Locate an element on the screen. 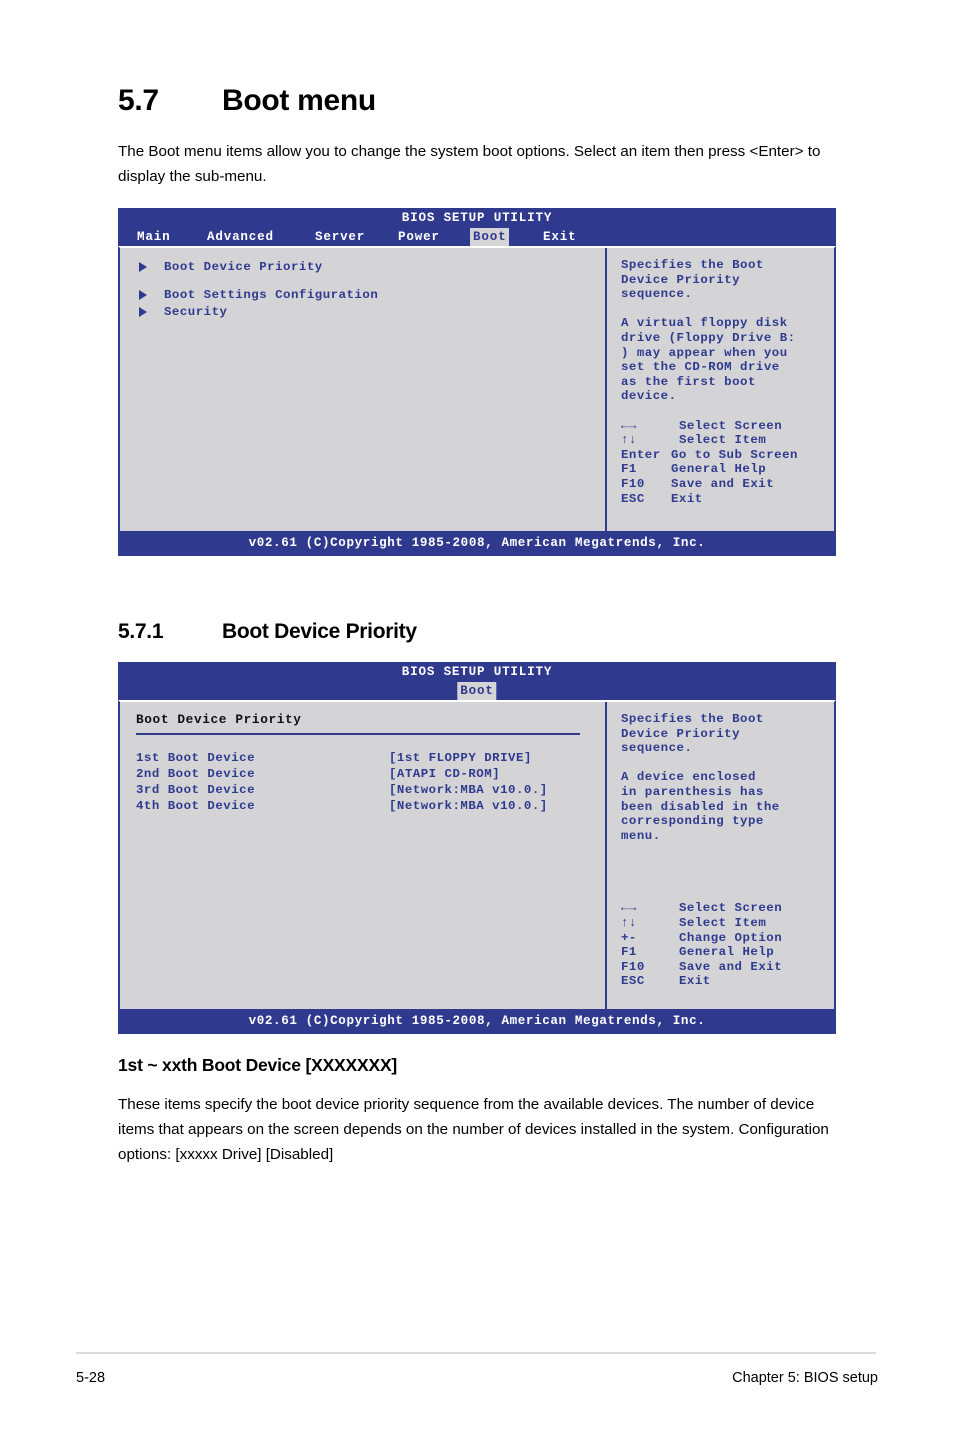  menu-item-label: Boot Device Priority is located at coordinates (243, 266).